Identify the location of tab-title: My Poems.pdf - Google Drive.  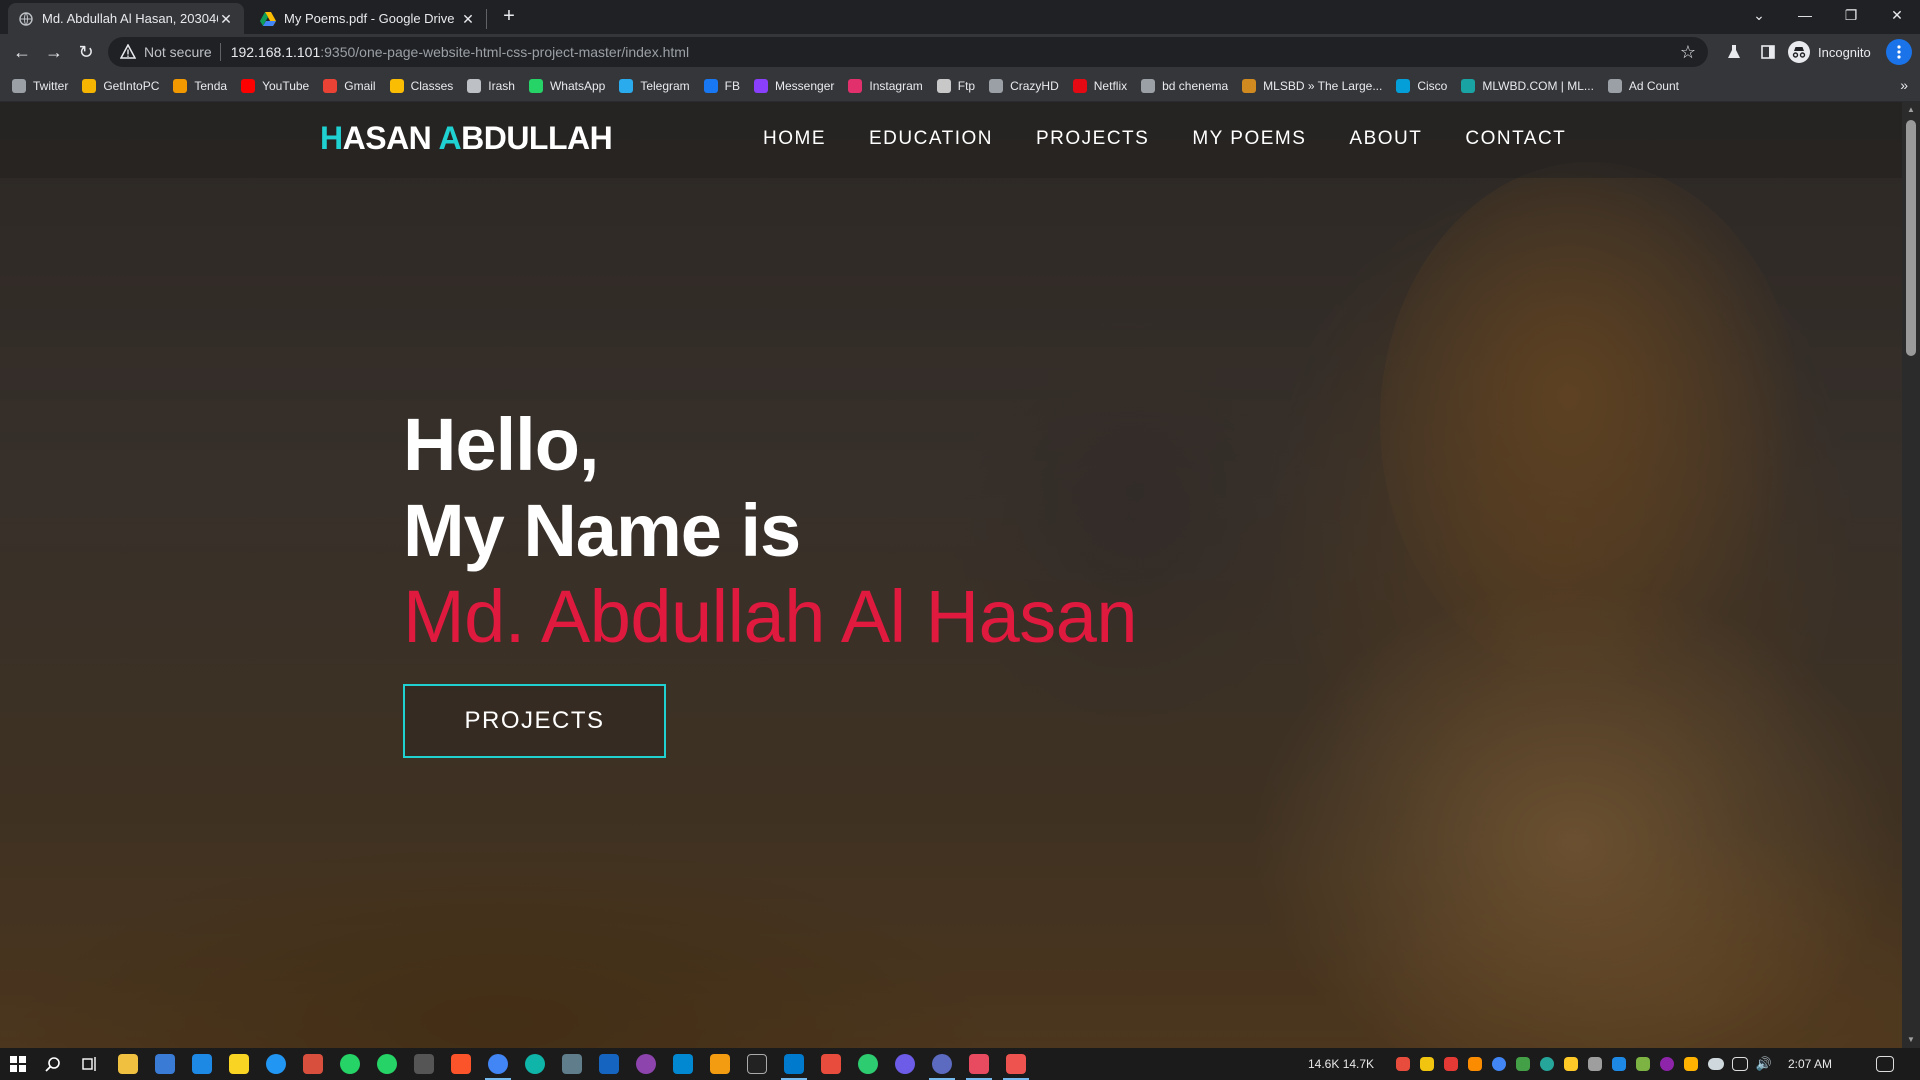
(369, 18).